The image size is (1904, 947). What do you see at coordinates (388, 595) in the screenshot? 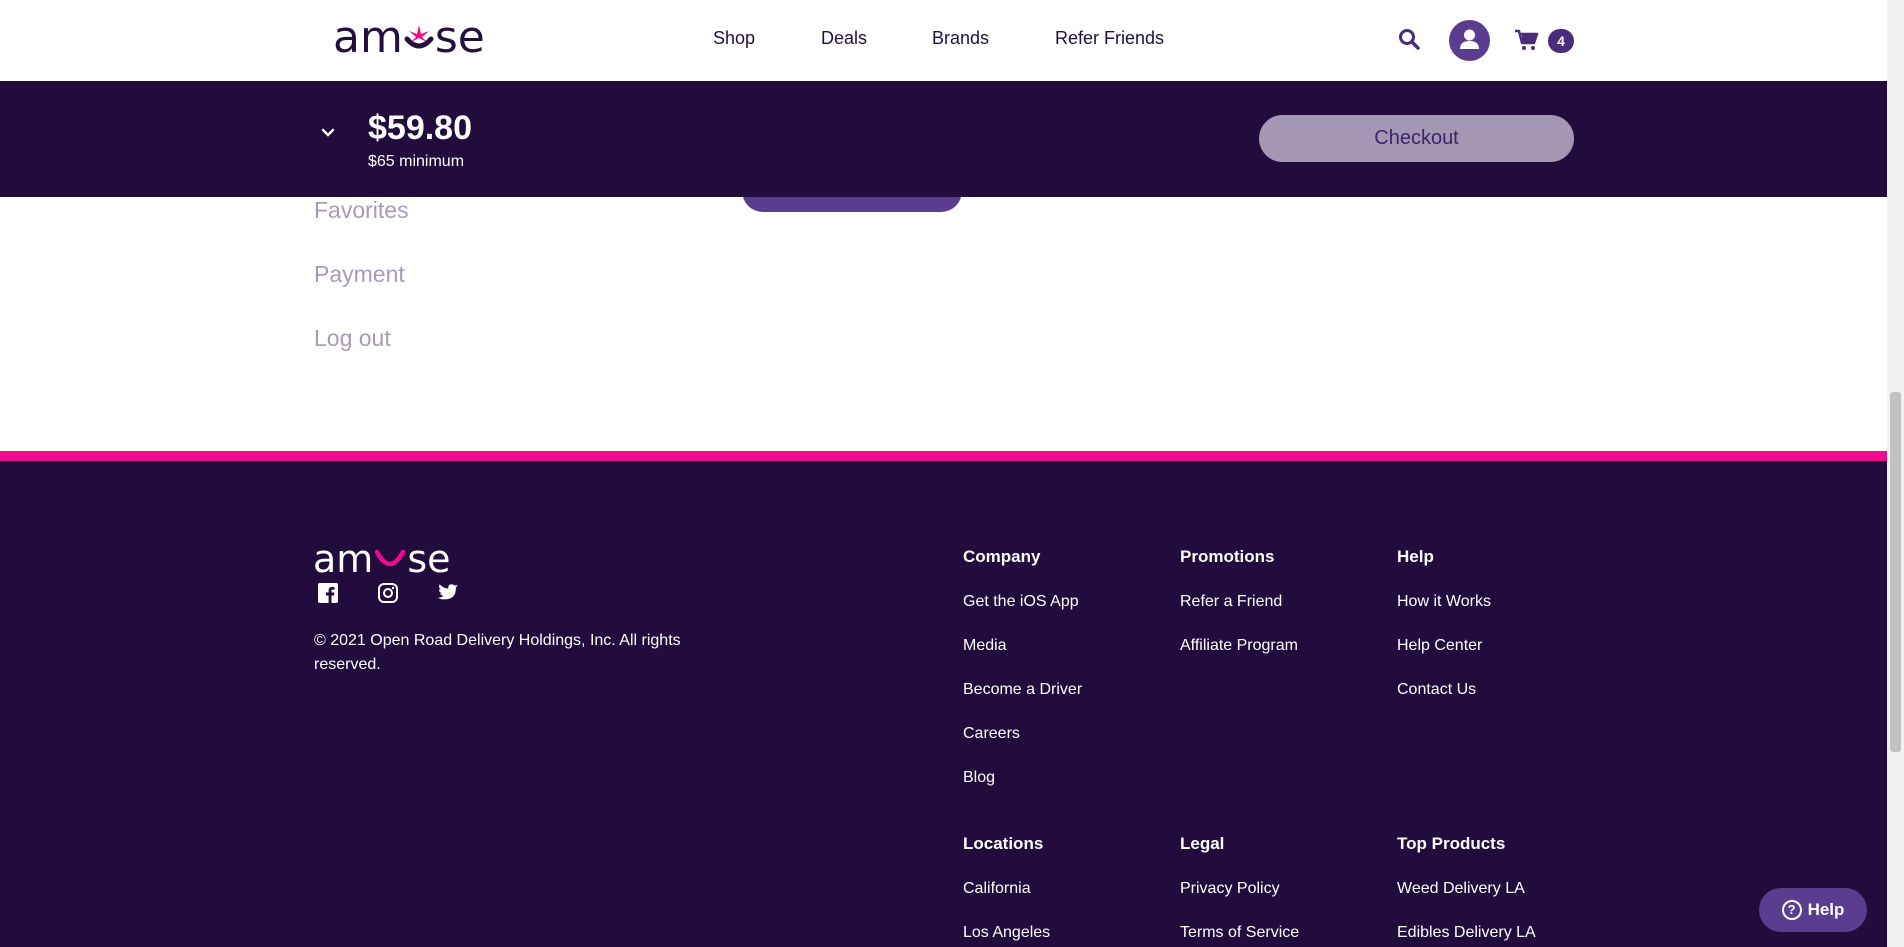
I see `instagram-icon` at bounding box center [388, 595].